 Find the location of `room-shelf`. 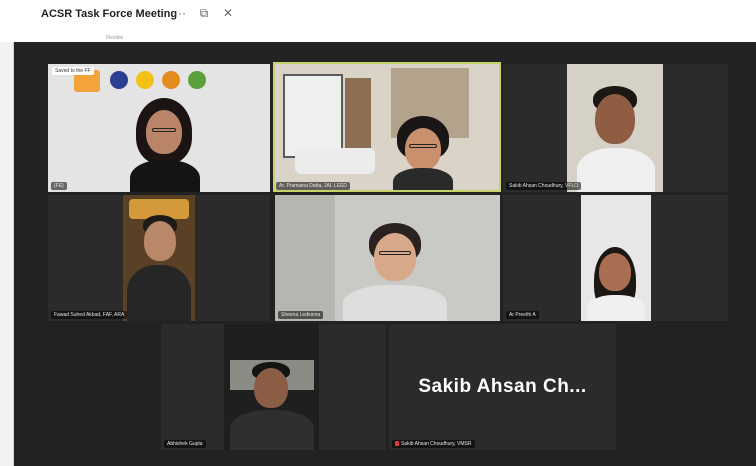

room-shelf is located at coordinates (358, 113).